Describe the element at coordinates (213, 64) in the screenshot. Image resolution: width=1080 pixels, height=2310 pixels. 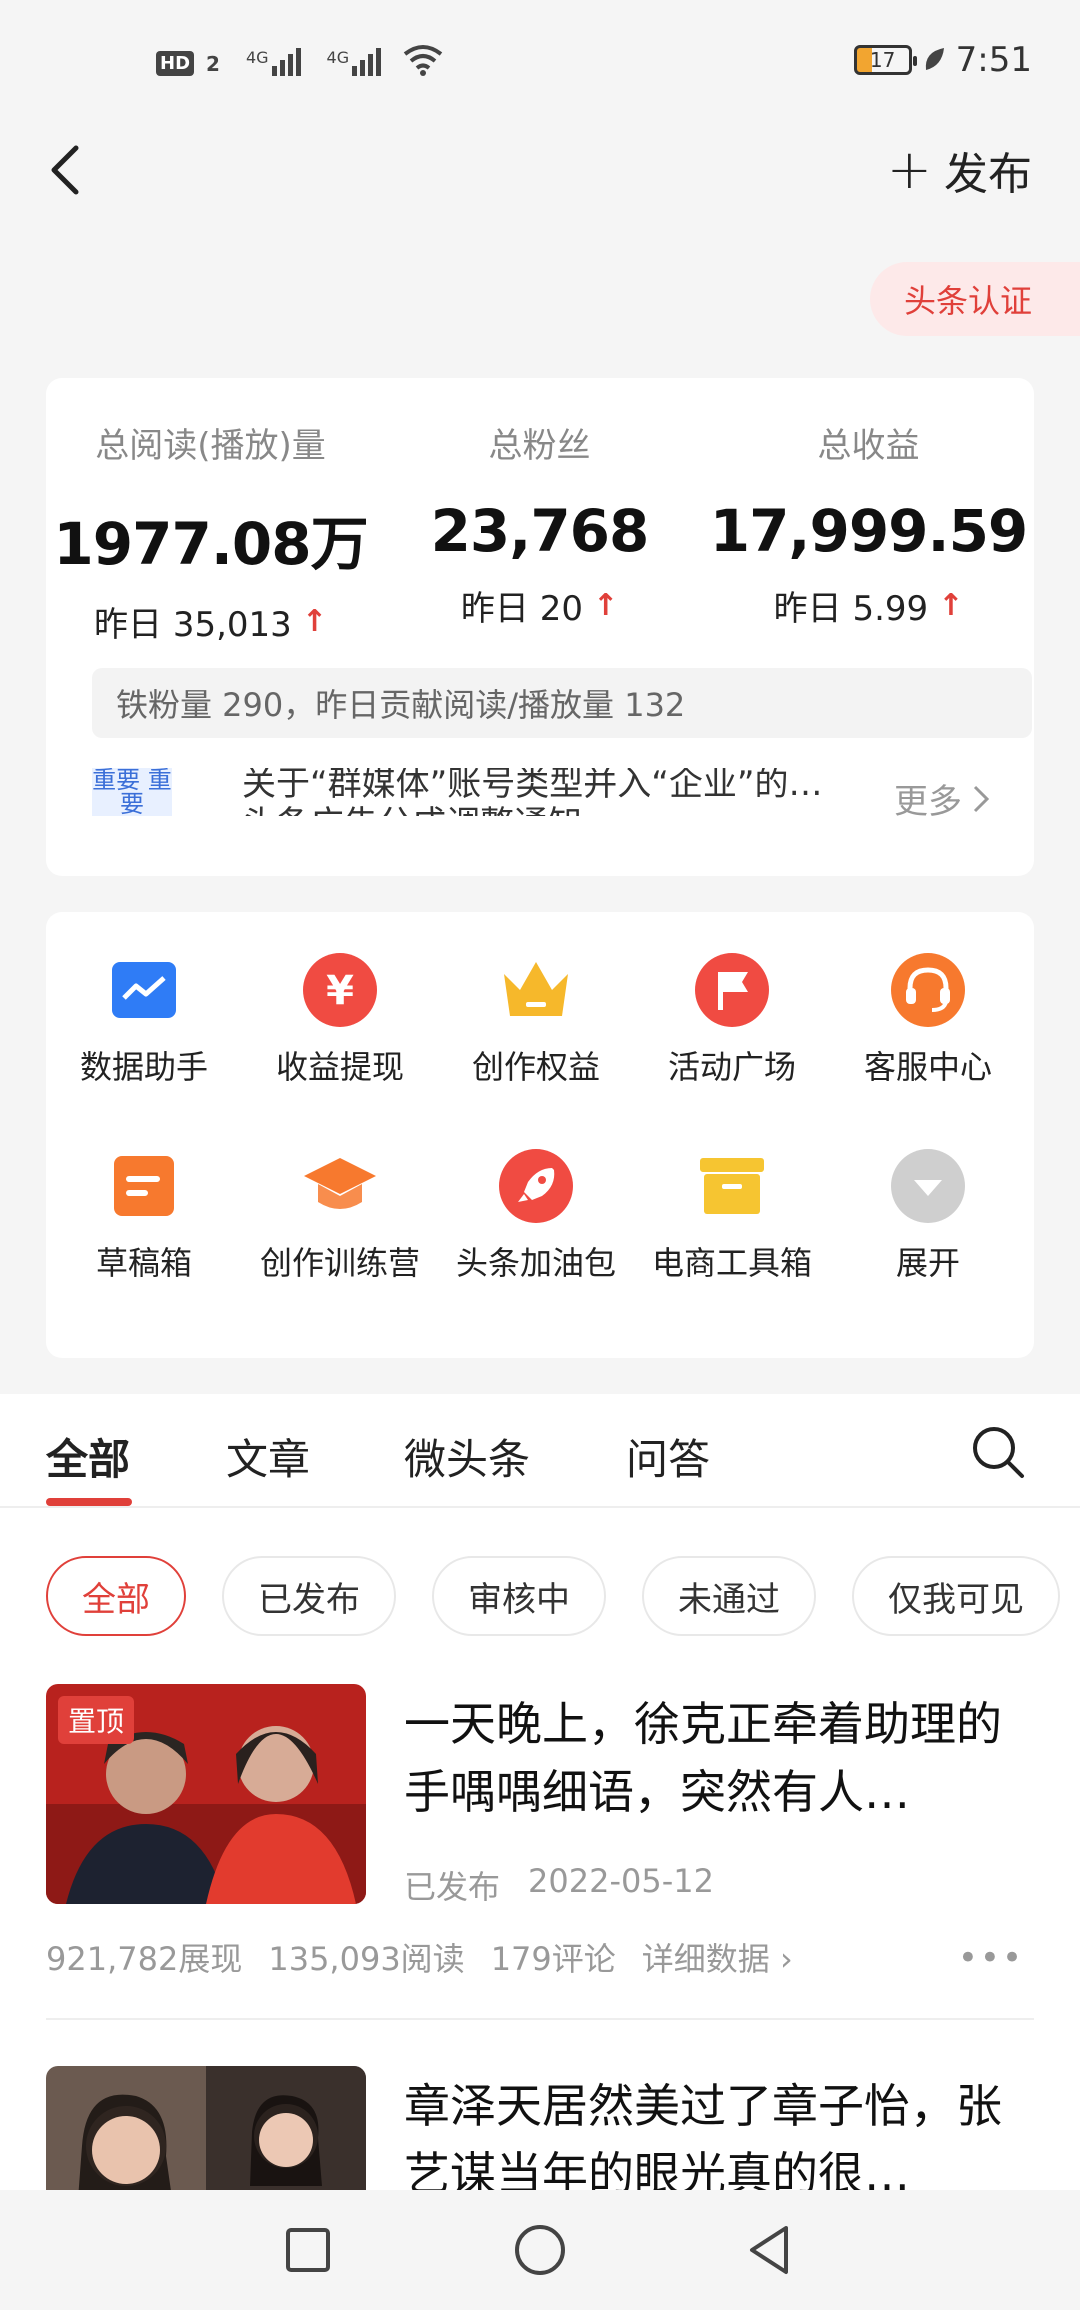
I see `sim-indicator: 2` at that location.